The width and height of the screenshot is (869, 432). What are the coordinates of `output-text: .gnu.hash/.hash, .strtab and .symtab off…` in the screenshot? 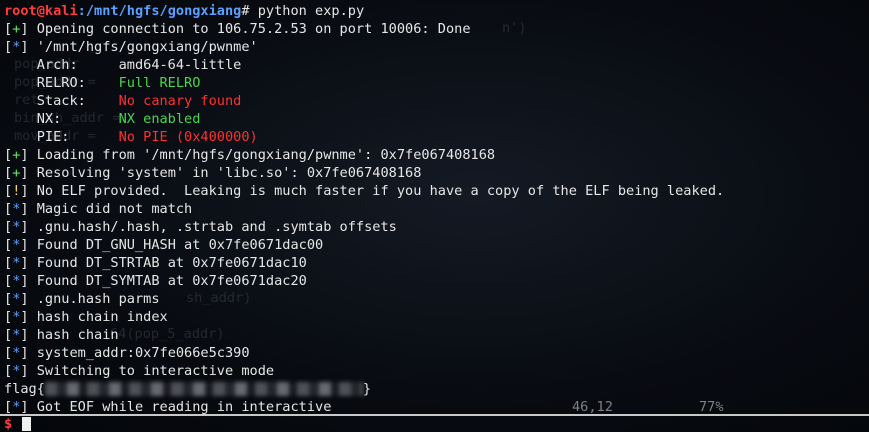 It's located at (212, 227).